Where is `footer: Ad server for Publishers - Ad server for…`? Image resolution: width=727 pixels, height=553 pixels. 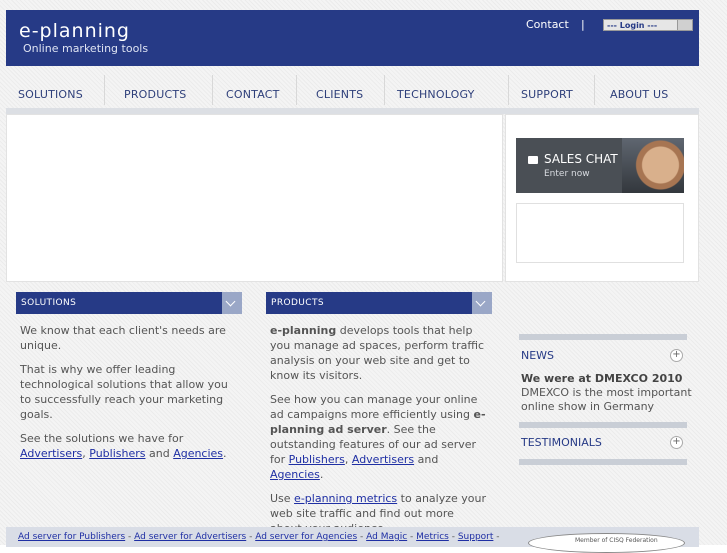
footer: Ad server for Publishers - Ad server for… is located at coordinates (352, 540).